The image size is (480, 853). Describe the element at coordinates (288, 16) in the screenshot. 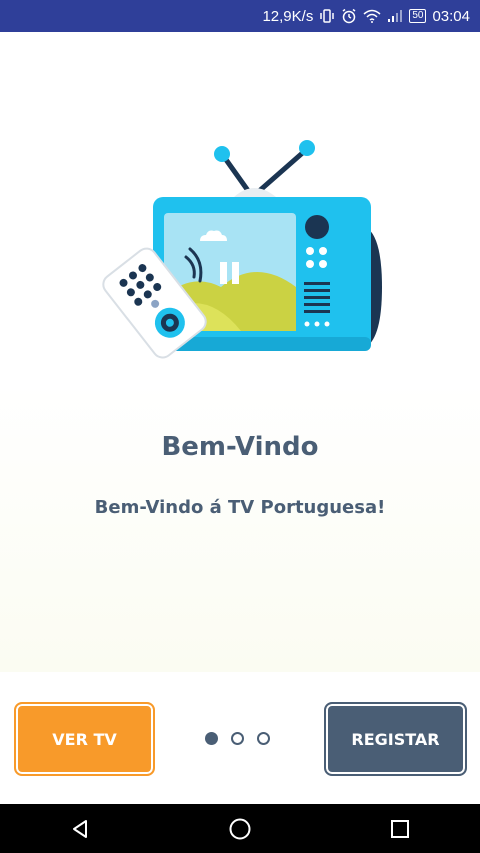

I see `net-speed: 12,9K/s` at that location.